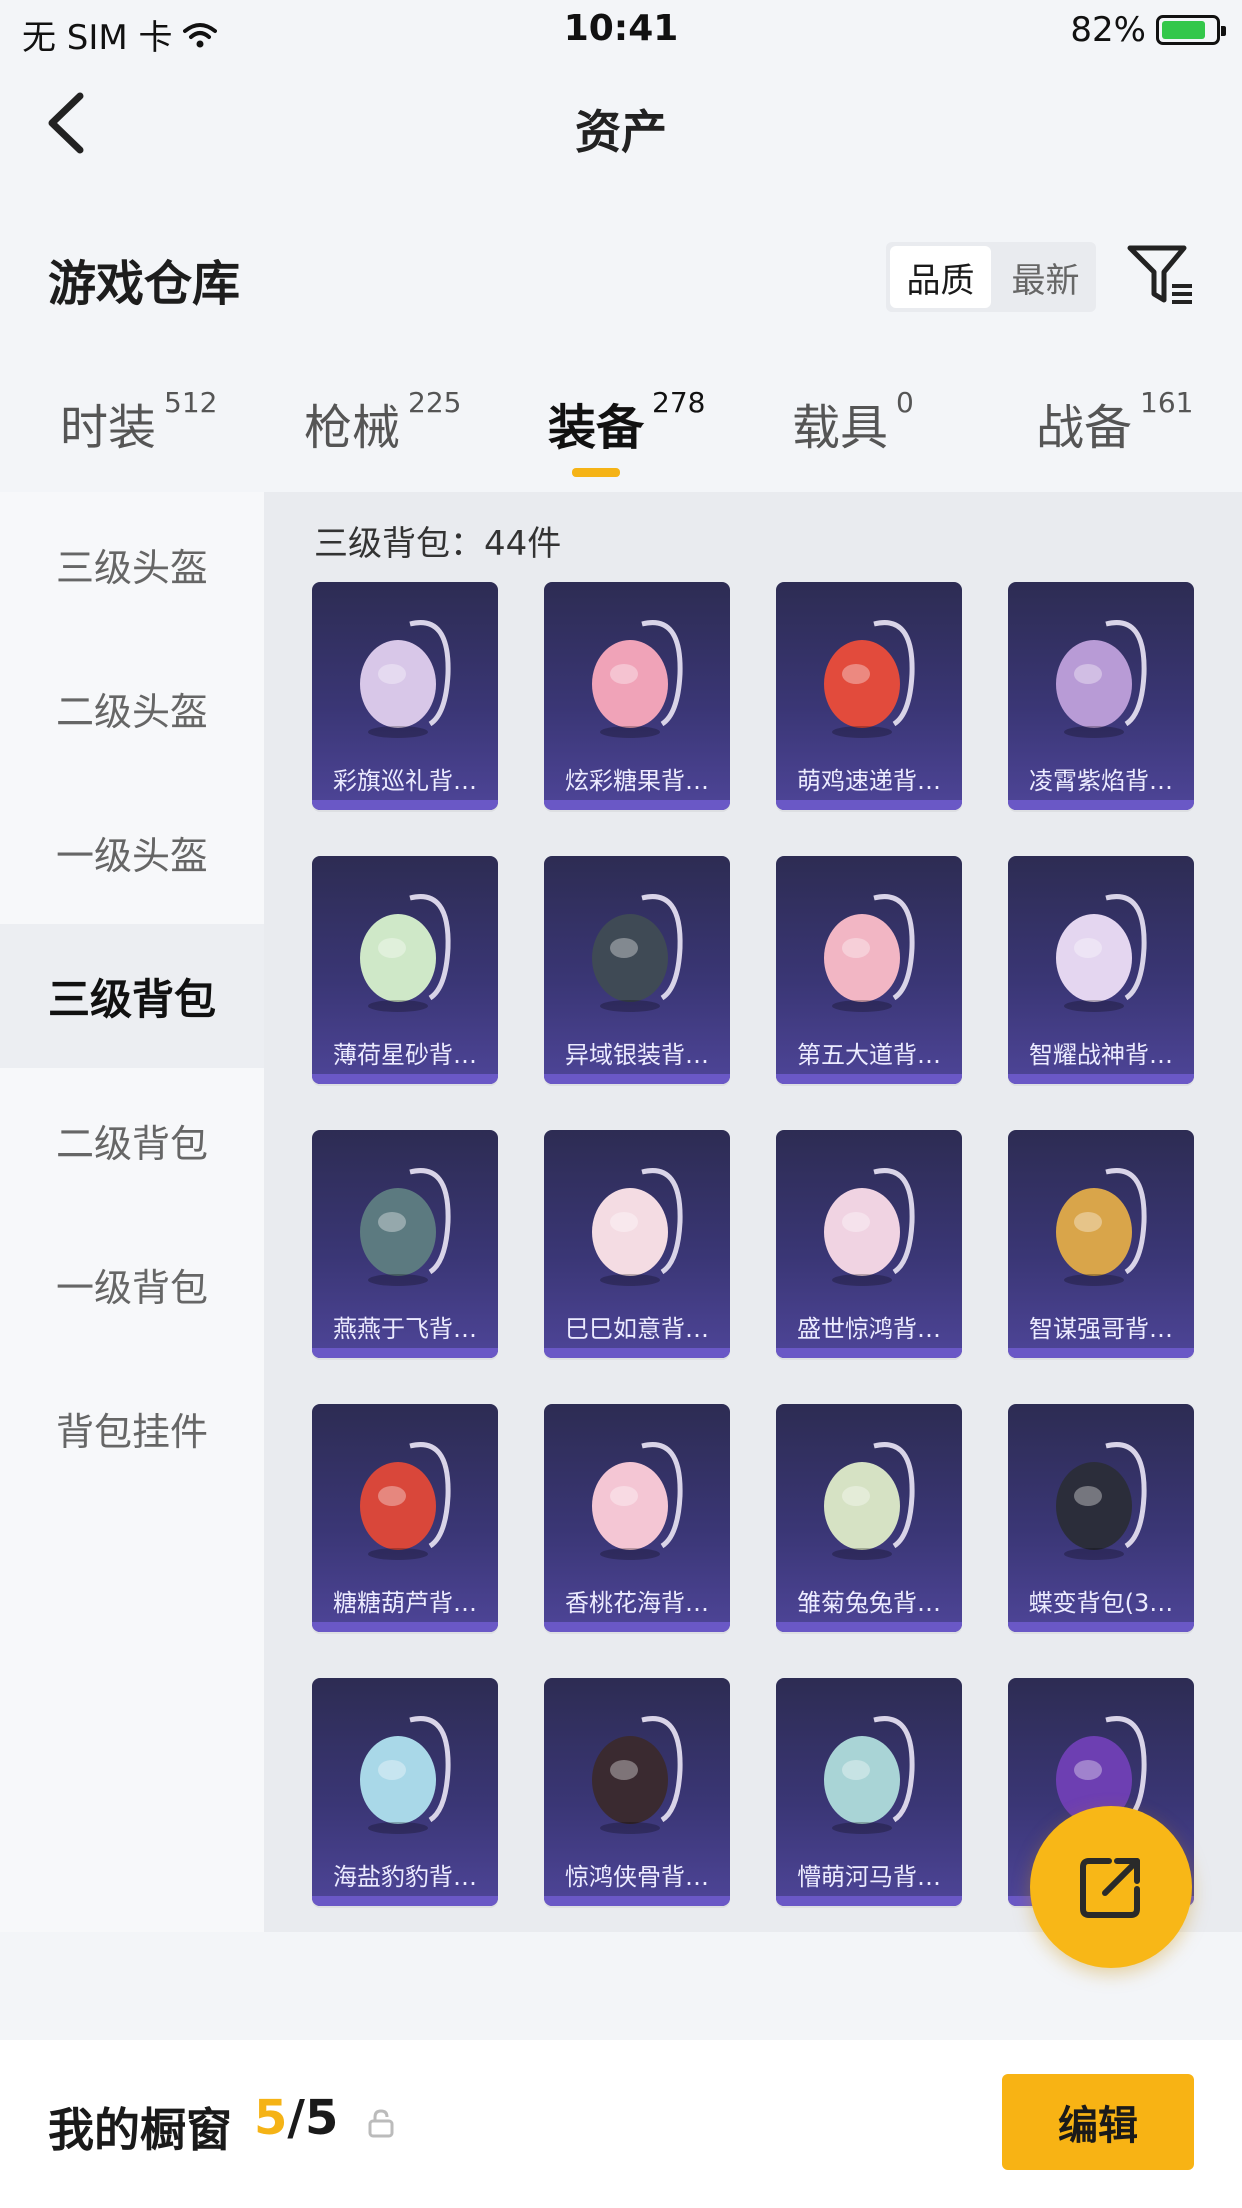  Describe the element at coordinates (1108, 30) in the screenshot. I see `battery-percent: 82%` at that location.